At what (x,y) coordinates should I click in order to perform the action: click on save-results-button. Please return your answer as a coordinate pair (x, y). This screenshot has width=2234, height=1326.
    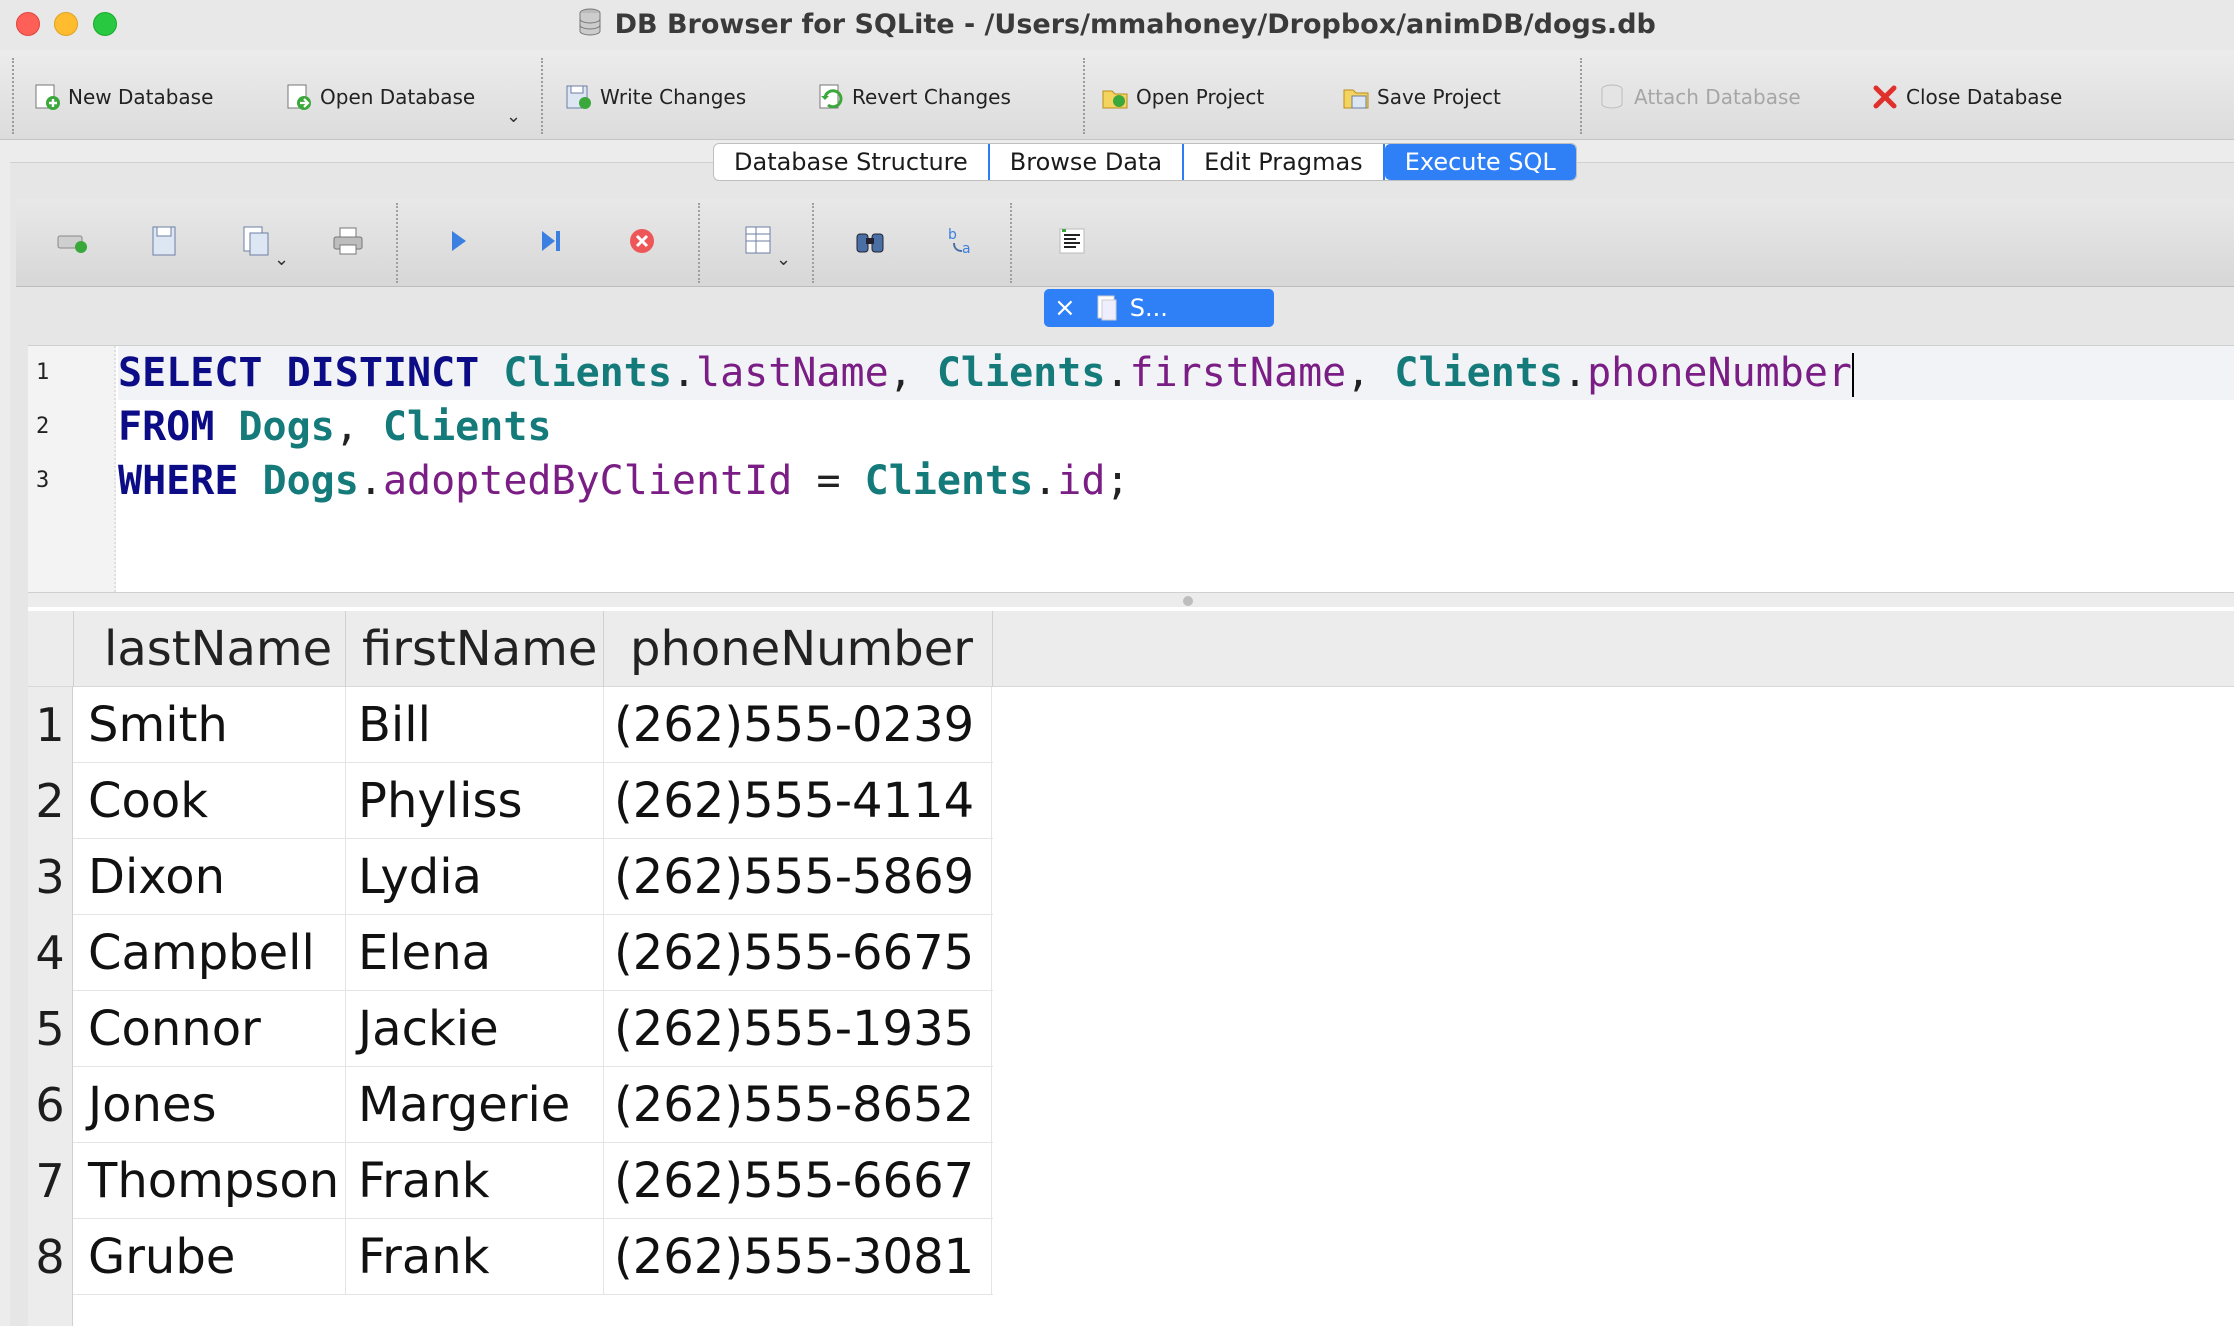
    Looking at the image, I should click on (758, 241).